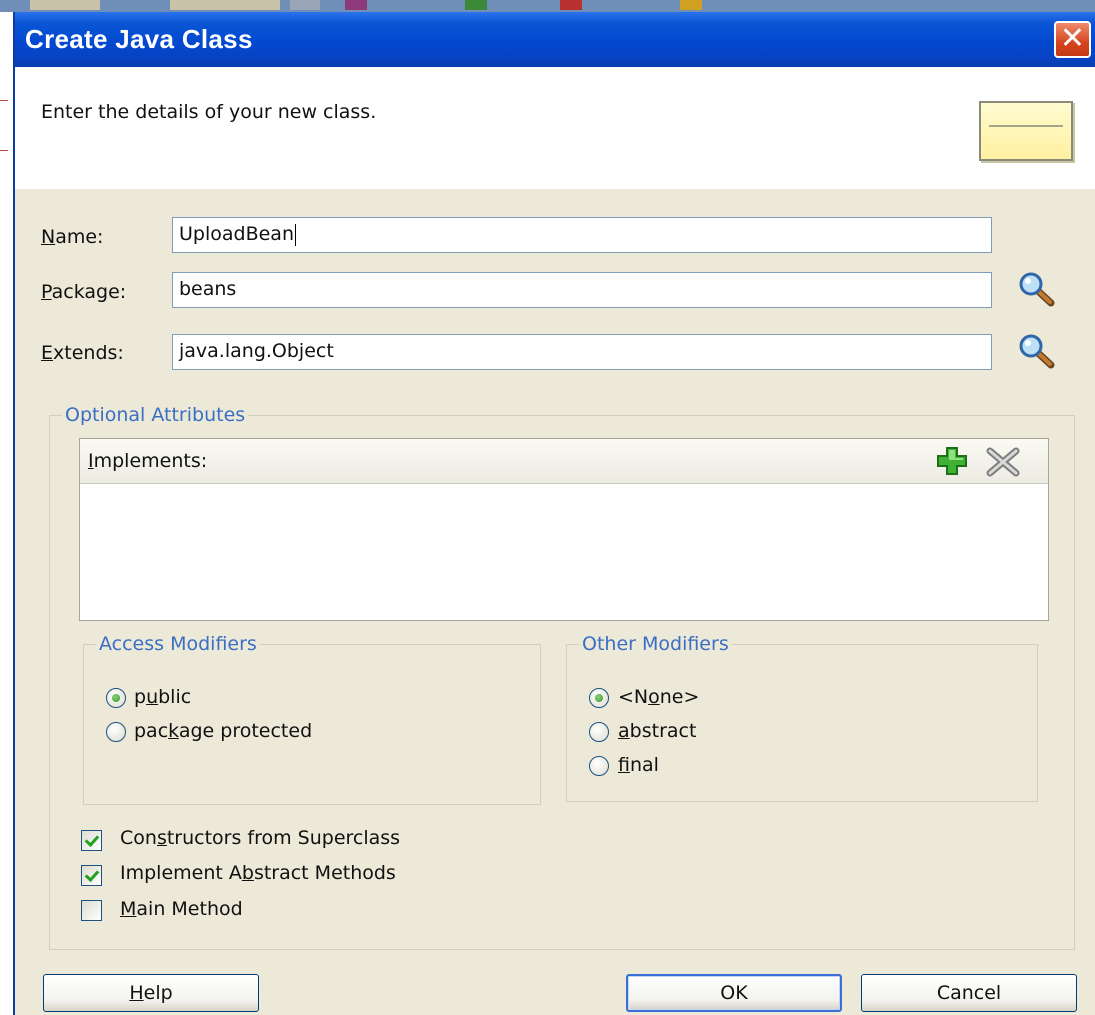 The height and width of the screenshot is (1015, 1095). Describe the element at coordinates (258, 873) in the screenshot. I see `implement-abstract-methods-label: Implement Abstract Methods` at that location.